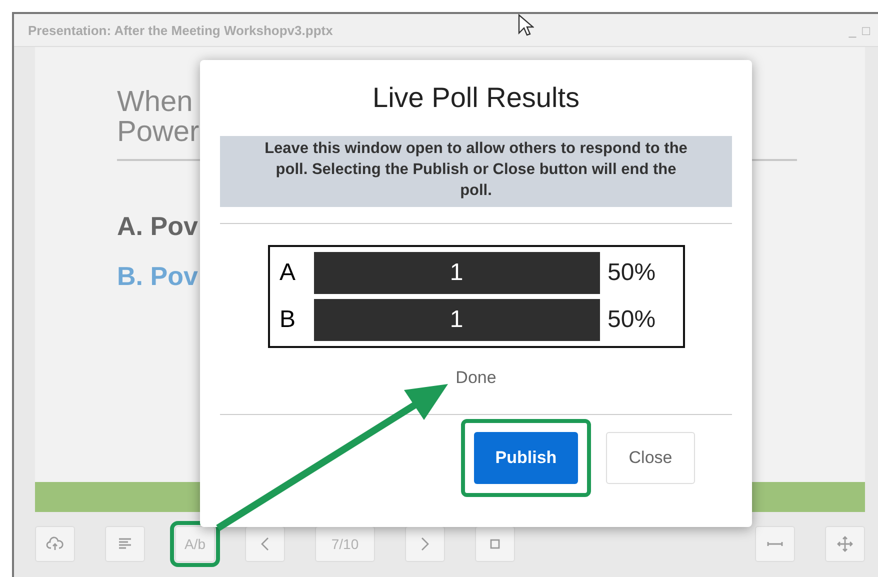  What do you see at coordinates (495, 544) in the screenshot?
I see `square-button` at bounding box center [495, 544].